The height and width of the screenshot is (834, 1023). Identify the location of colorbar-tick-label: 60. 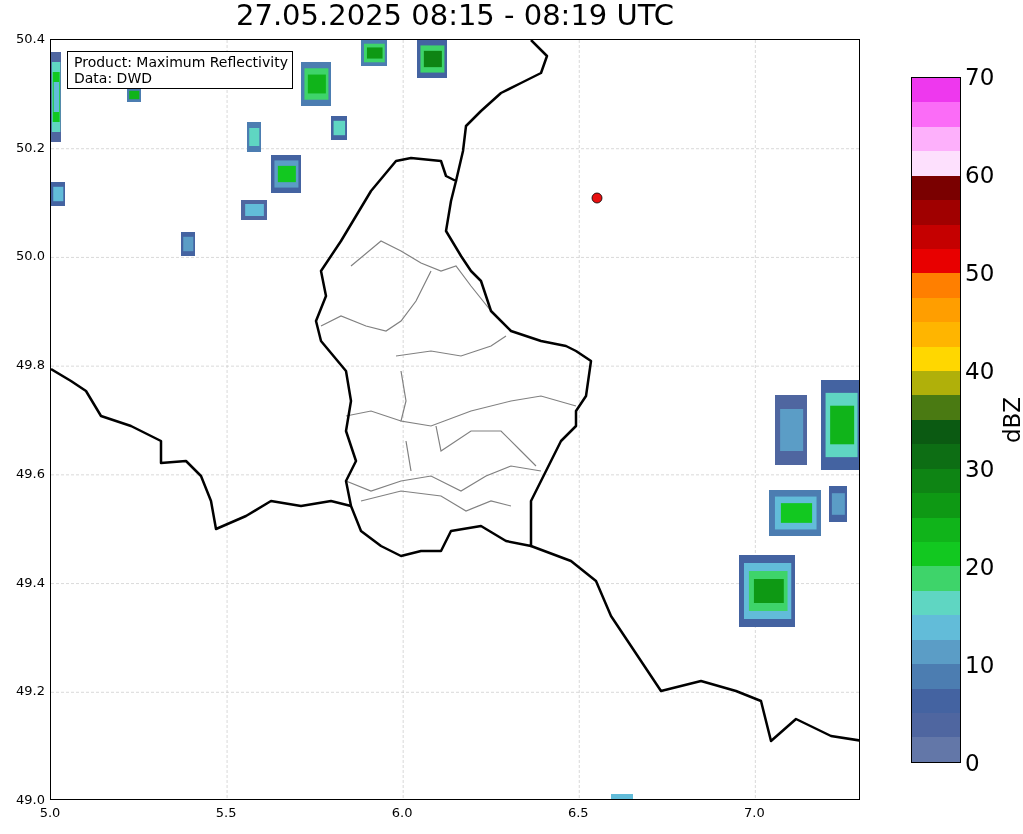
(980, 175).